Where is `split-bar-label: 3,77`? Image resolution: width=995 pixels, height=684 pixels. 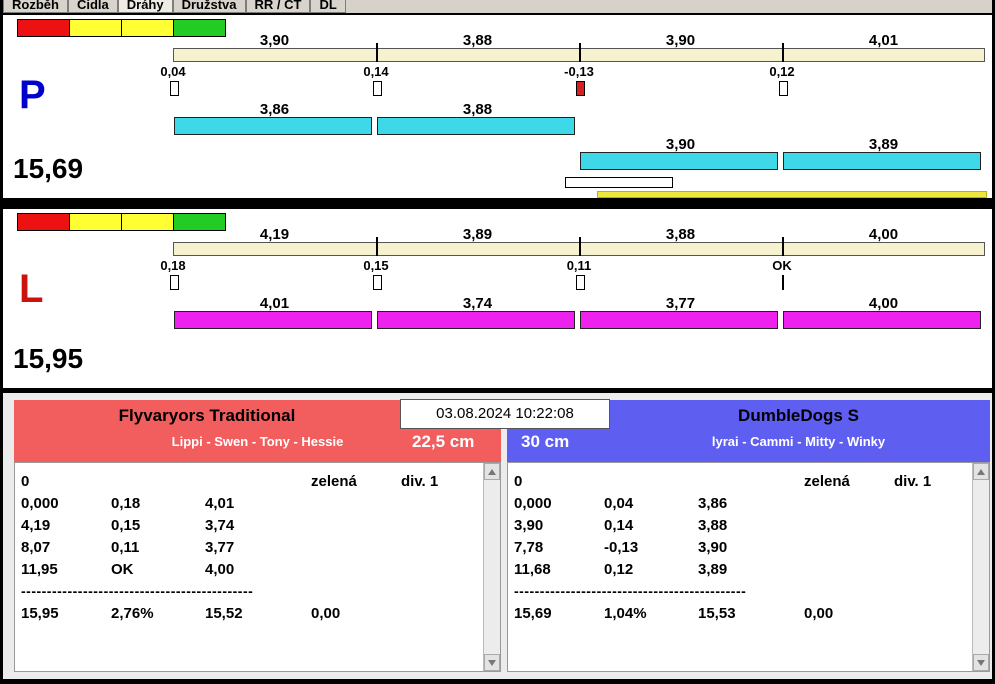
split-bar-label: 3,77 is located at coordinates (680, 303).